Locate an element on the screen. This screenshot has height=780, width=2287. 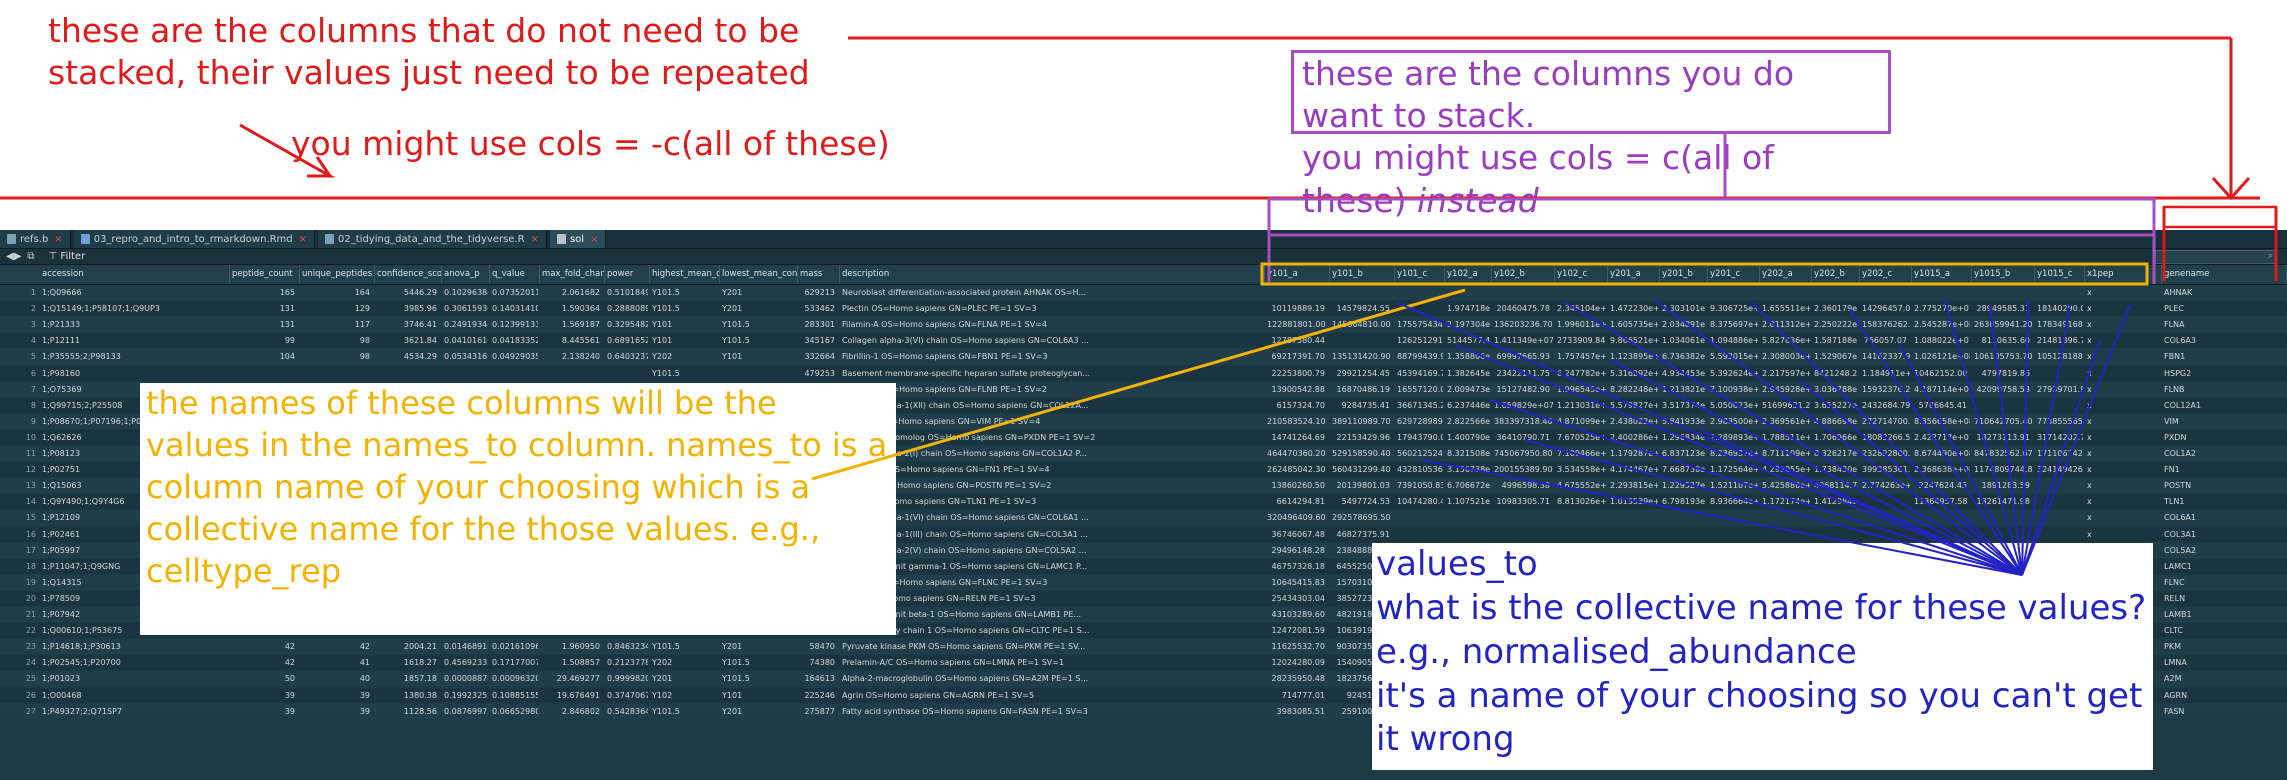
table-cell: 13860260.50 is located at coordinates (1298, 486).